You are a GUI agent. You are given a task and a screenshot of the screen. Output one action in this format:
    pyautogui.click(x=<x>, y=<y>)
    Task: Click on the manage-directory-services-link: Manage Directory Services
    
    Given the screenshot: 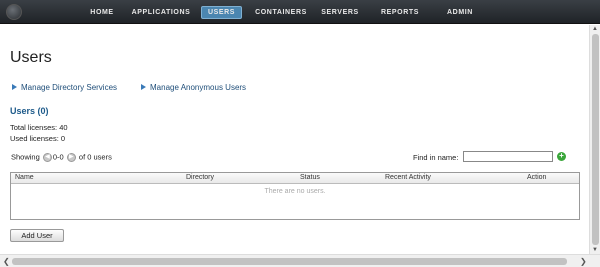 What is the action you would take?
    pyautogui.click(x=64, y=87)
    